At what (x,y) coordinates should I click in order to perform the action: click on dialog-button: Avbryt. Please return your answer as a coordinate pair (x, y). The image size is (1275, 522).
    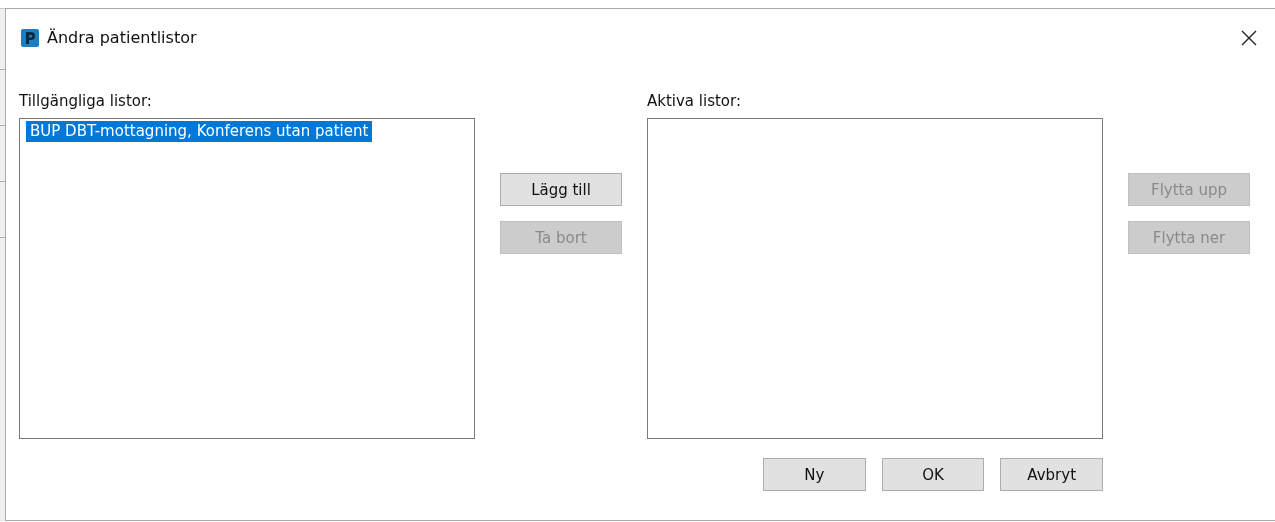
    Looking at the image, I should click on (1051, 474).